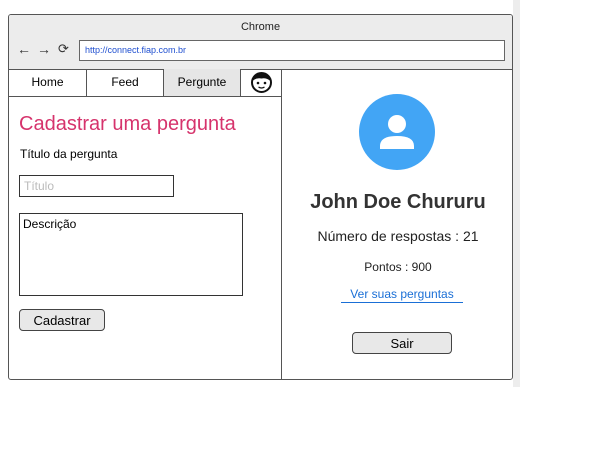  I want to click on address-bar: http://connect.fiap.com.br, so click(292, 50).